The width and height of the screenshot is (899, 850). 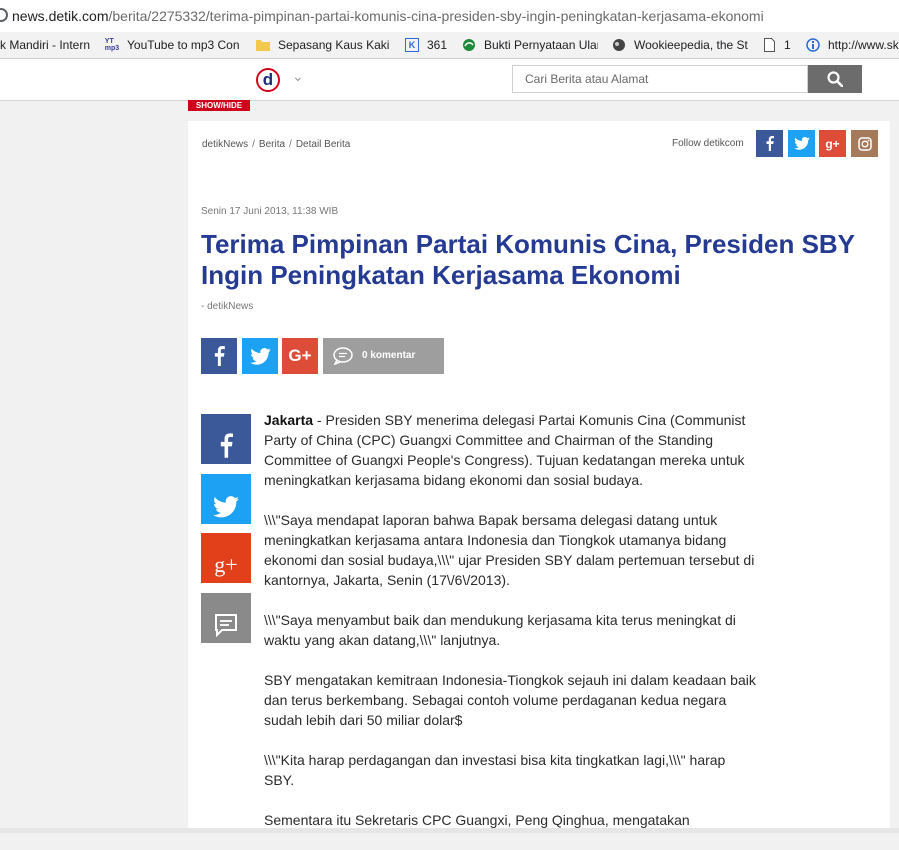 What do you see at coordinates (46, 45) in the screenshot?
I see `bookmark-mandiri: k Mandiri - Intern` at bounding box center [46, 45].